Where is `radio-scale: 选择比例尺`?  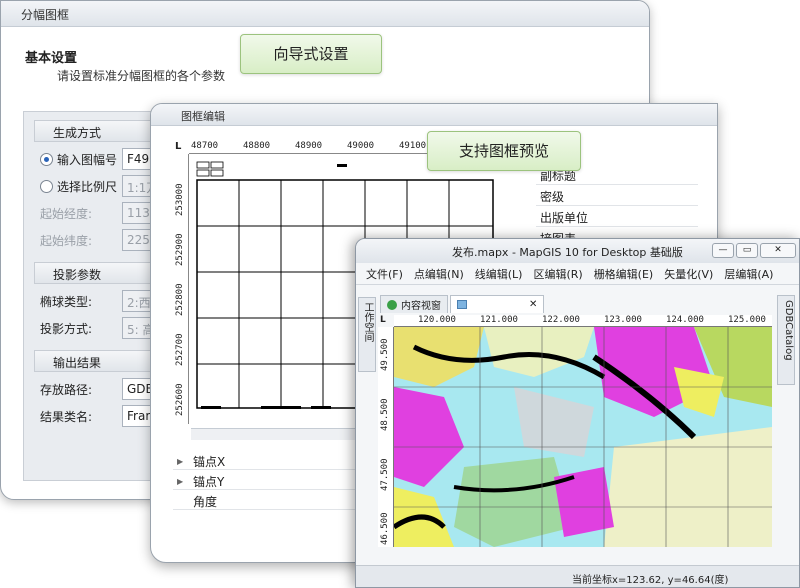 radio-scale: 选择比例尺 is located at coordinates (78, 186).